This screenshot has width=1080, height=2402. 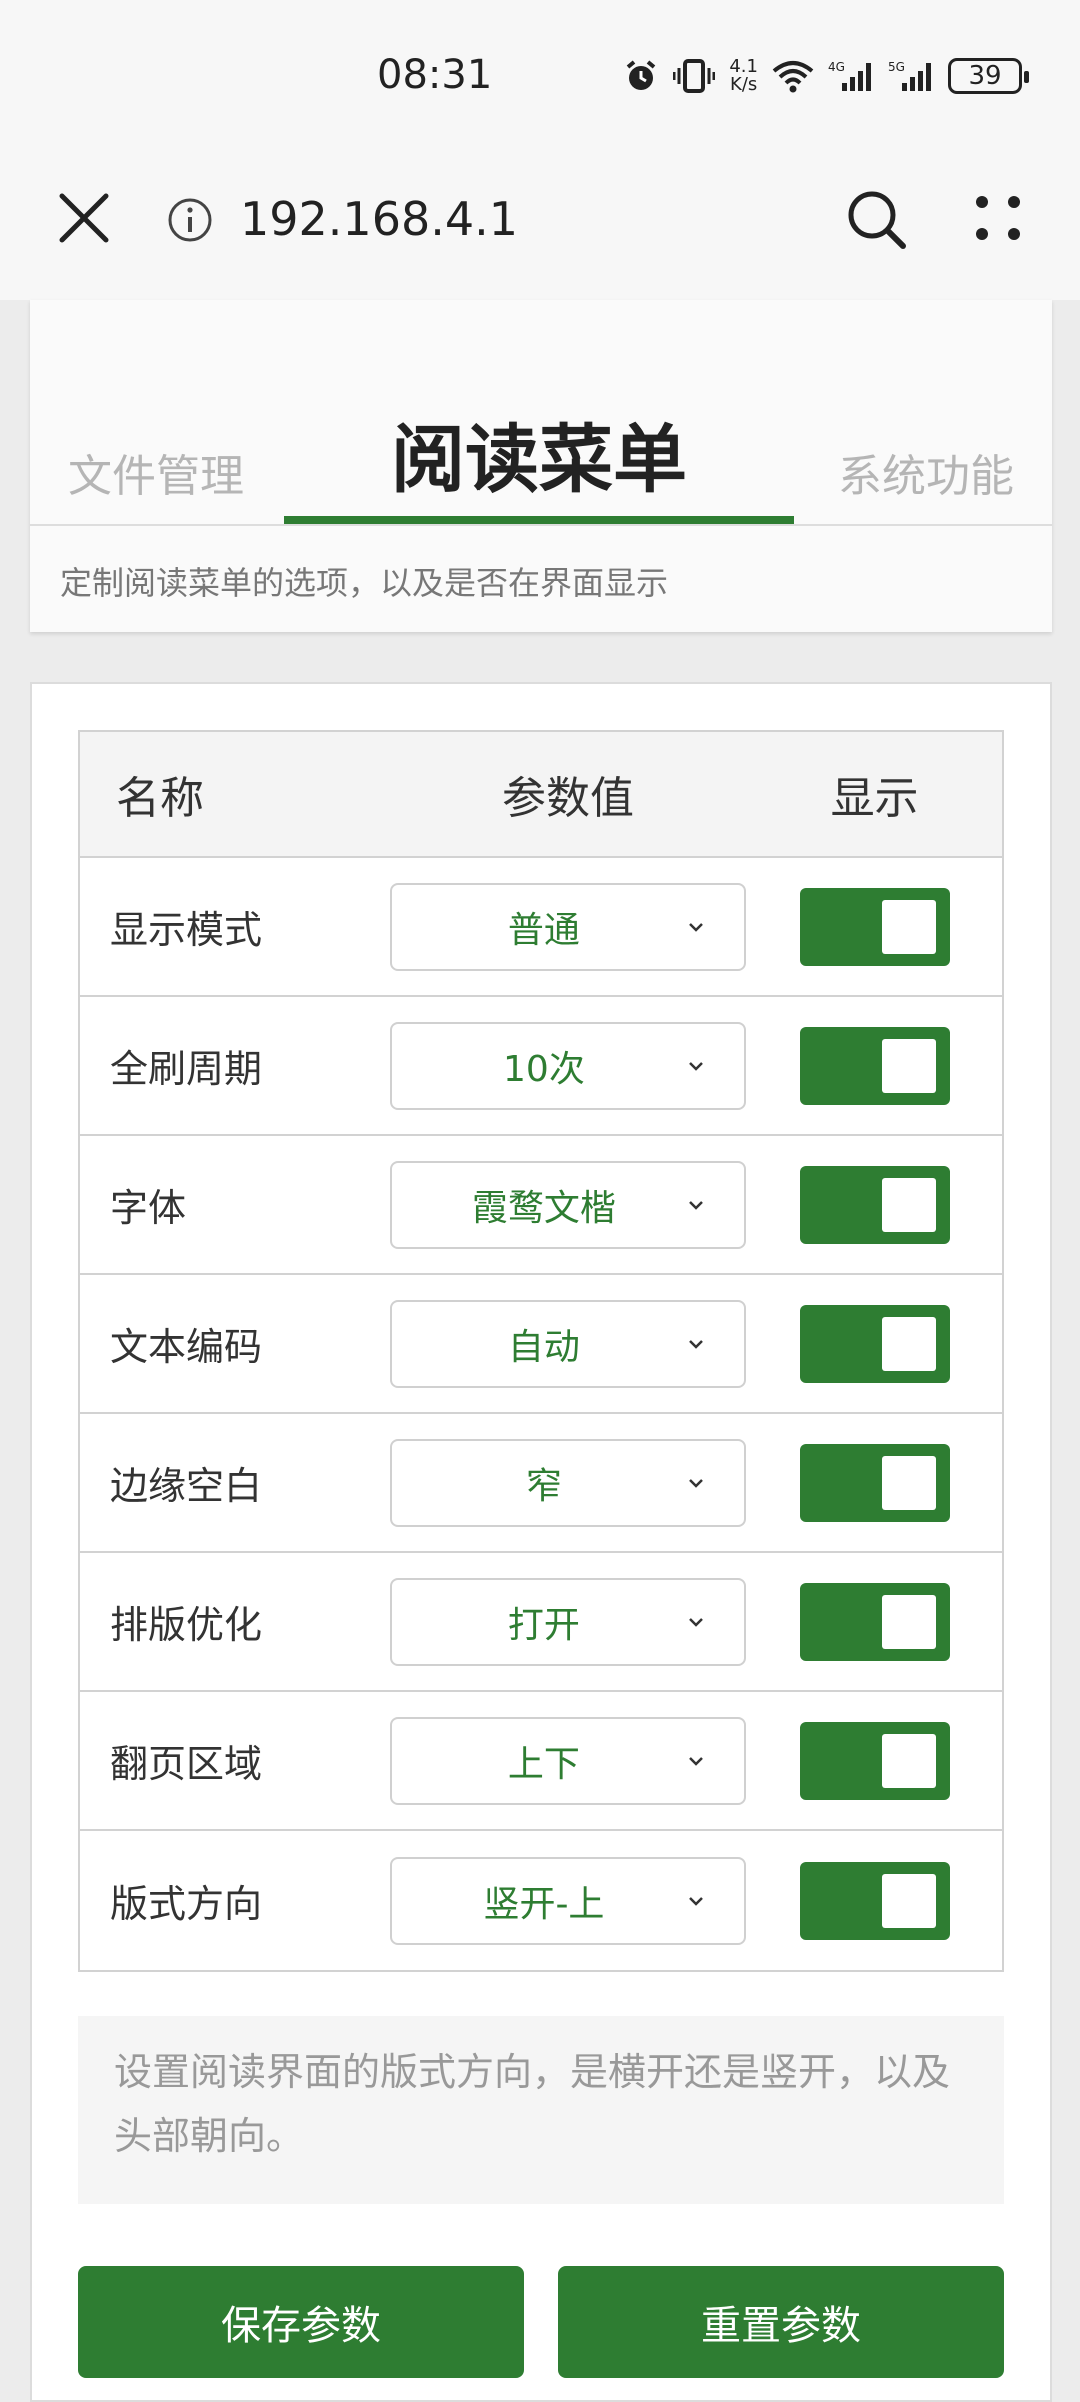 What do you see at coordinates (781, 2322) in the screenshot?
I see `reset-button: 重置参数` at bounding box center [781, 2322].